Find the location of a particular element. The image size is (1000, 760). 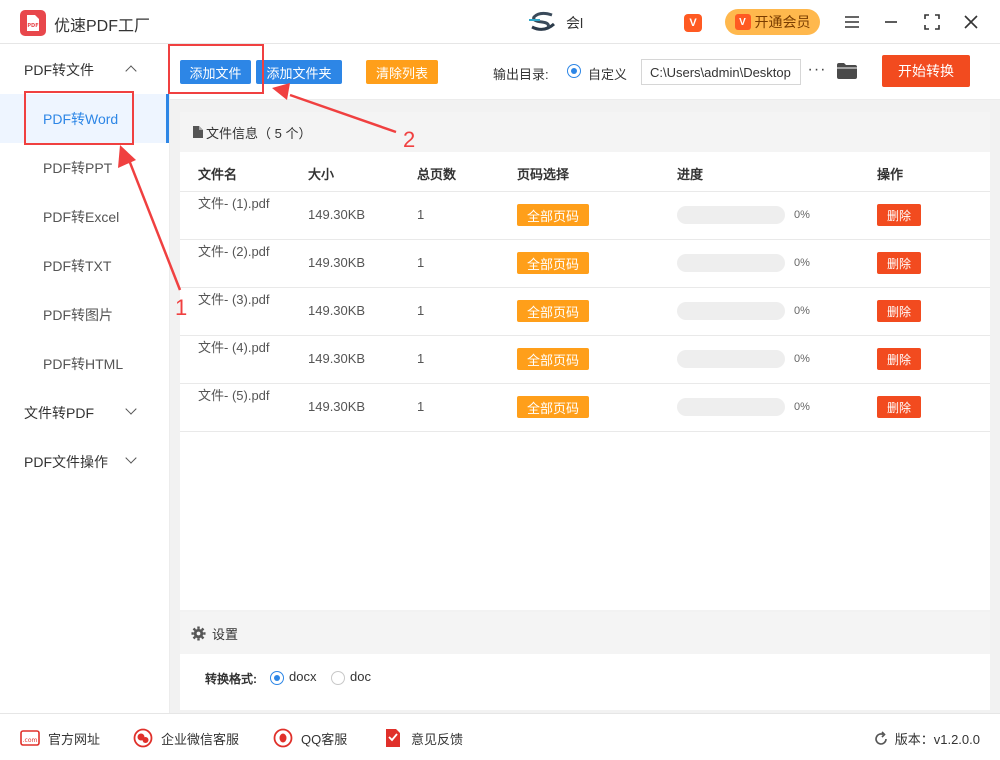

sidebar-group-pdf-operations: PDF文件操作 is located at coordinates (84, 461).